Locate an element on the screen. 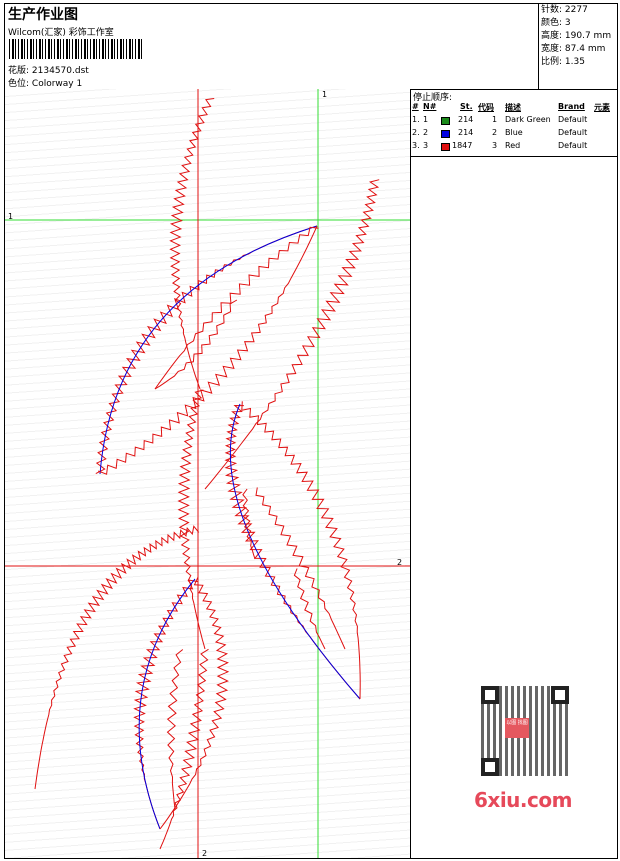 This screenshot has height=861, width=620. table-row: 2. 2 214 2 Blue Default is located at coordinates (500, 133).